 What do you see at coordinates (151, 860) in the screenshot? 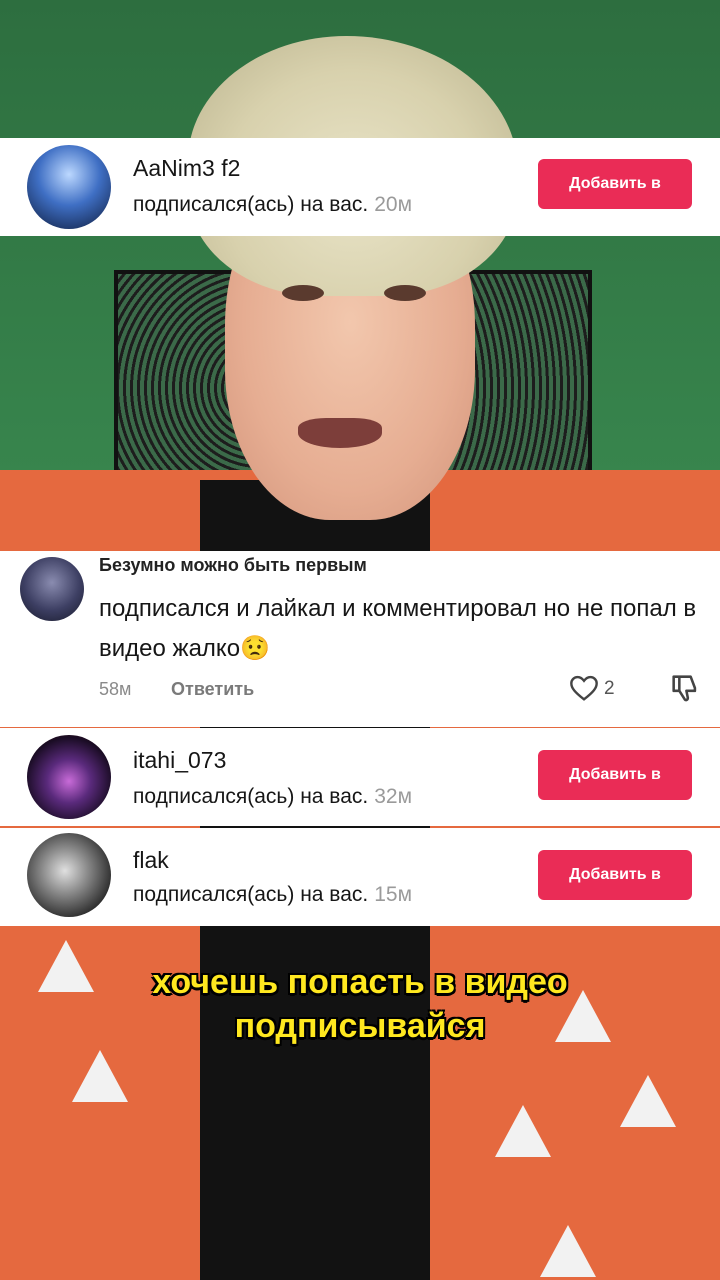
I see `username: flak` at bounding box center [151, 860].